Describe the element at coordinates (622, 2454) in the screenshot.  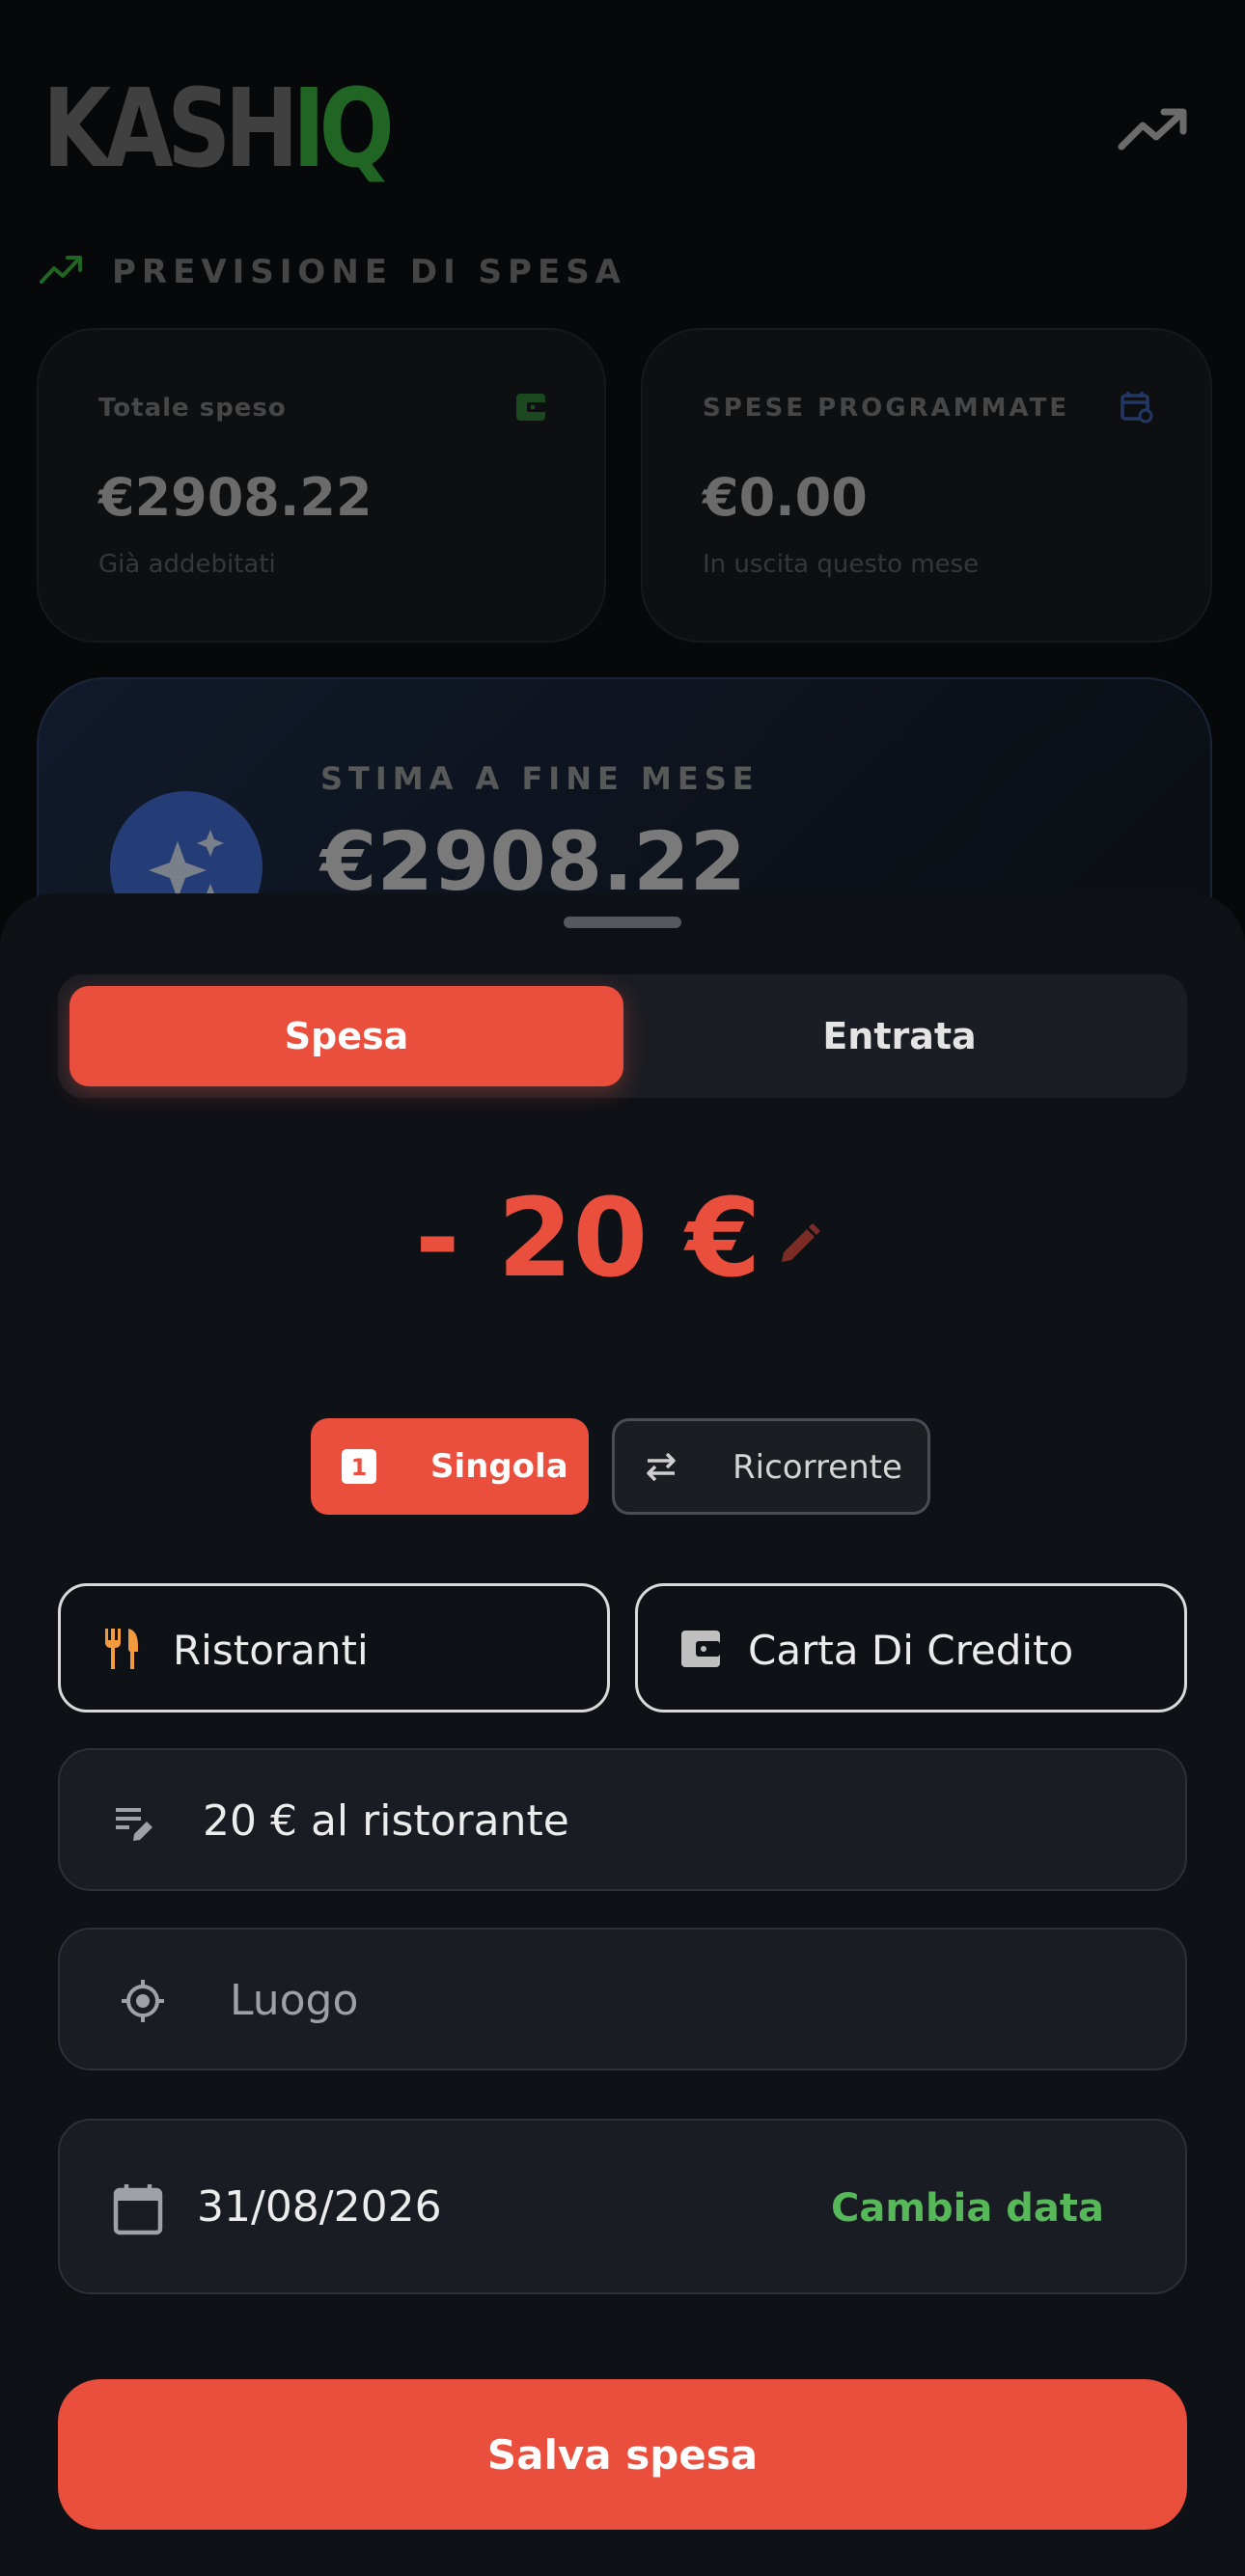
I see `save-expense-button: Salva spesa` at that location.